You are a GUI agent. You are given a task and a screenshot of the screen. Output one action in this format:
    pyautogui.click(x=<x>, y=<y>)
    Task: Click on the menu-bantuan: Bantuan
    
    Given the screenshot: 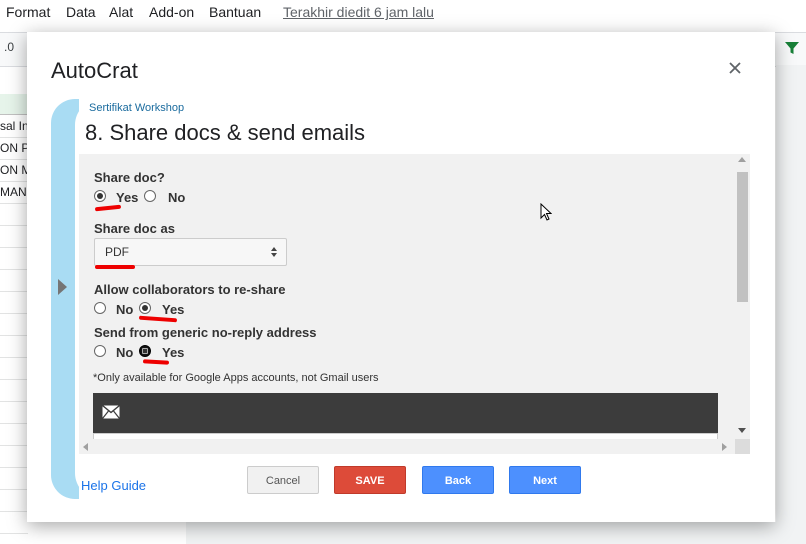 What is the action you would take?
    pyautogui.click(x=235, y=12)
    